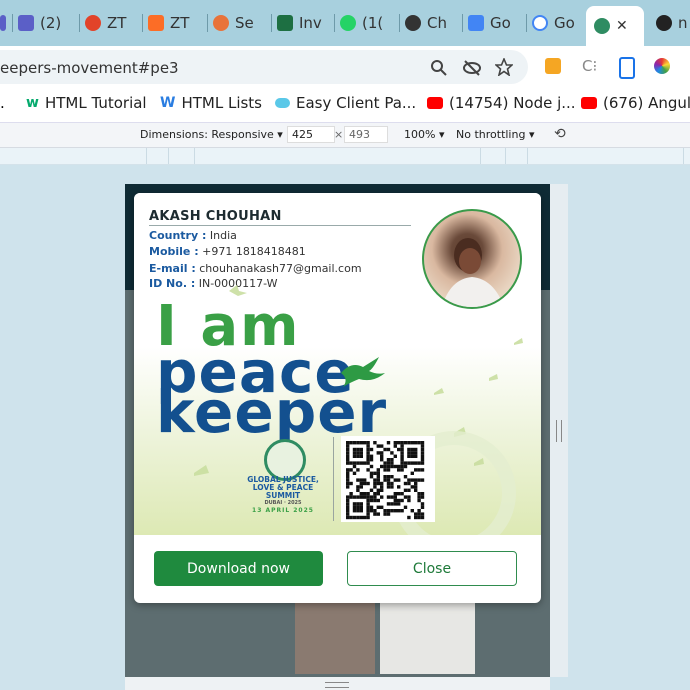 This screenshot has width=690, height=690. I want to click on cloud-icon, so click(282, 103).